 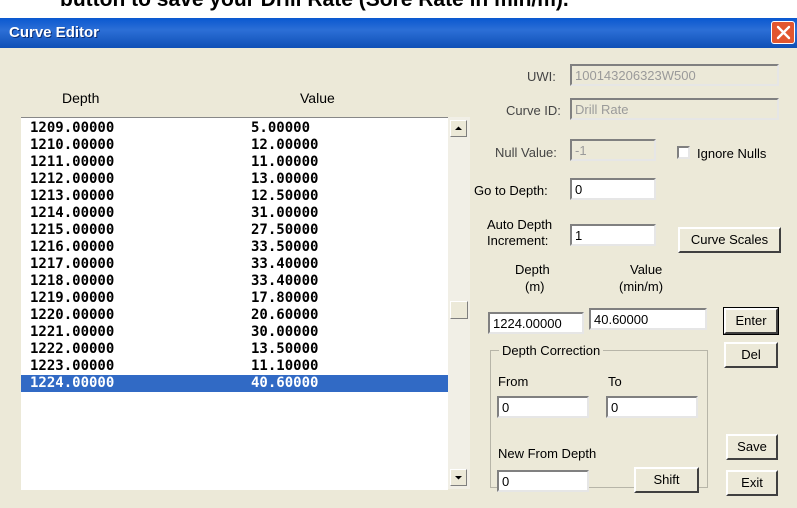 What do you see at coordinates (234, 196) in the screenshot?
I see `table-row: 1213.00000 12.50000` at bounding box center [234, 196].